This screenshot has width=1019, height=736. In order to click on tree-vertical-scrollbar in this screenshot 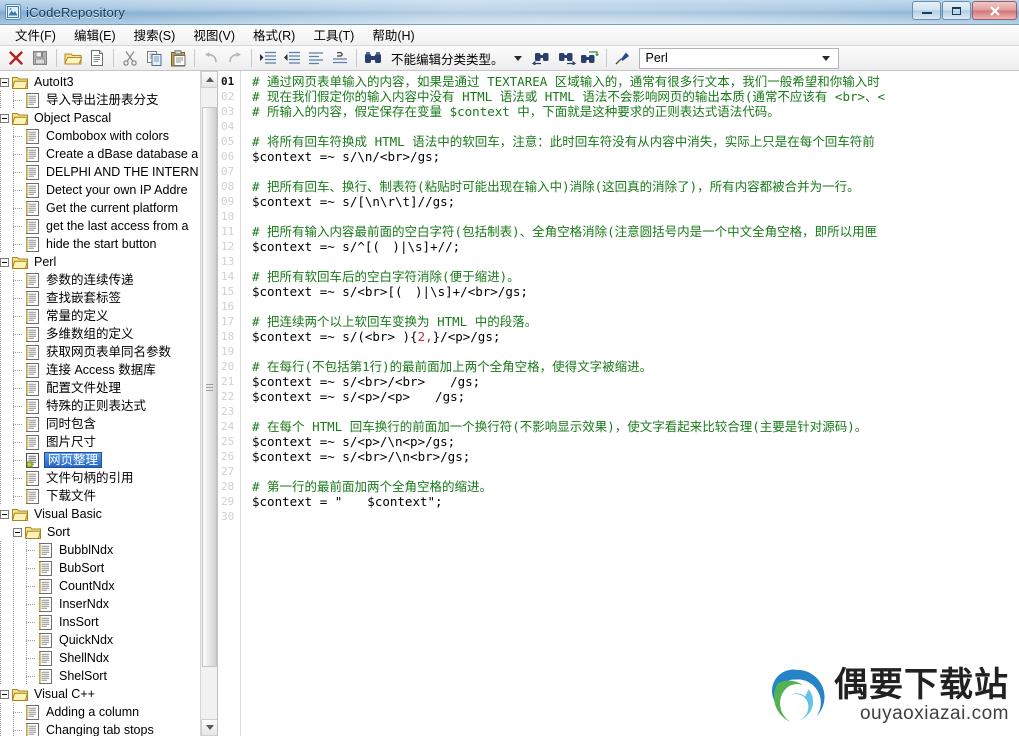, I will do `click(208, 403)`.